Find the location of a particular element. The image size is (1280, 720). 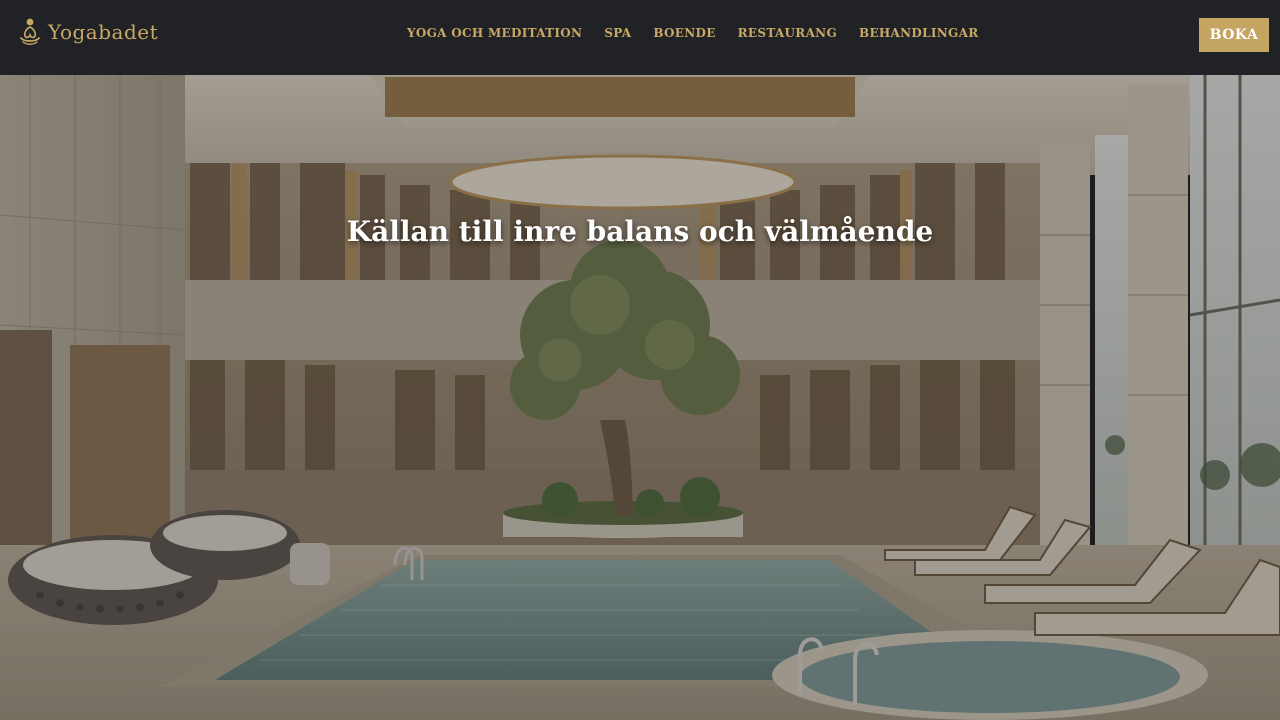

nav-item-boende: BOENDE is located at coordinates (684, 33).